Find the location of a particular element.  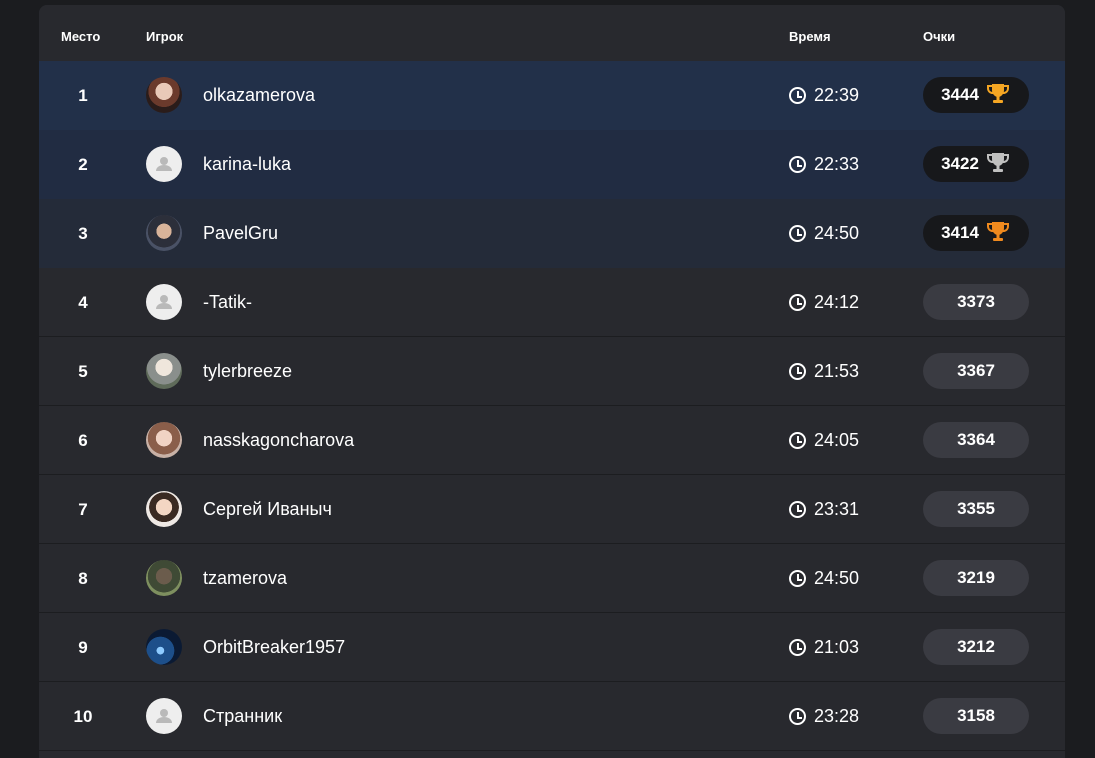

score-badge: 3364 is located at coordinates (976, 440).